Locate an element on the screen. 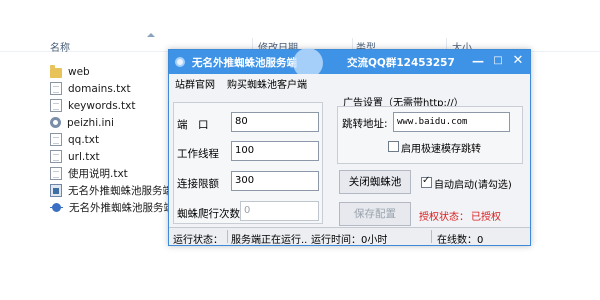 The image size is (600, 300). port-label: 端 口 is located at coordinates (193, 125).